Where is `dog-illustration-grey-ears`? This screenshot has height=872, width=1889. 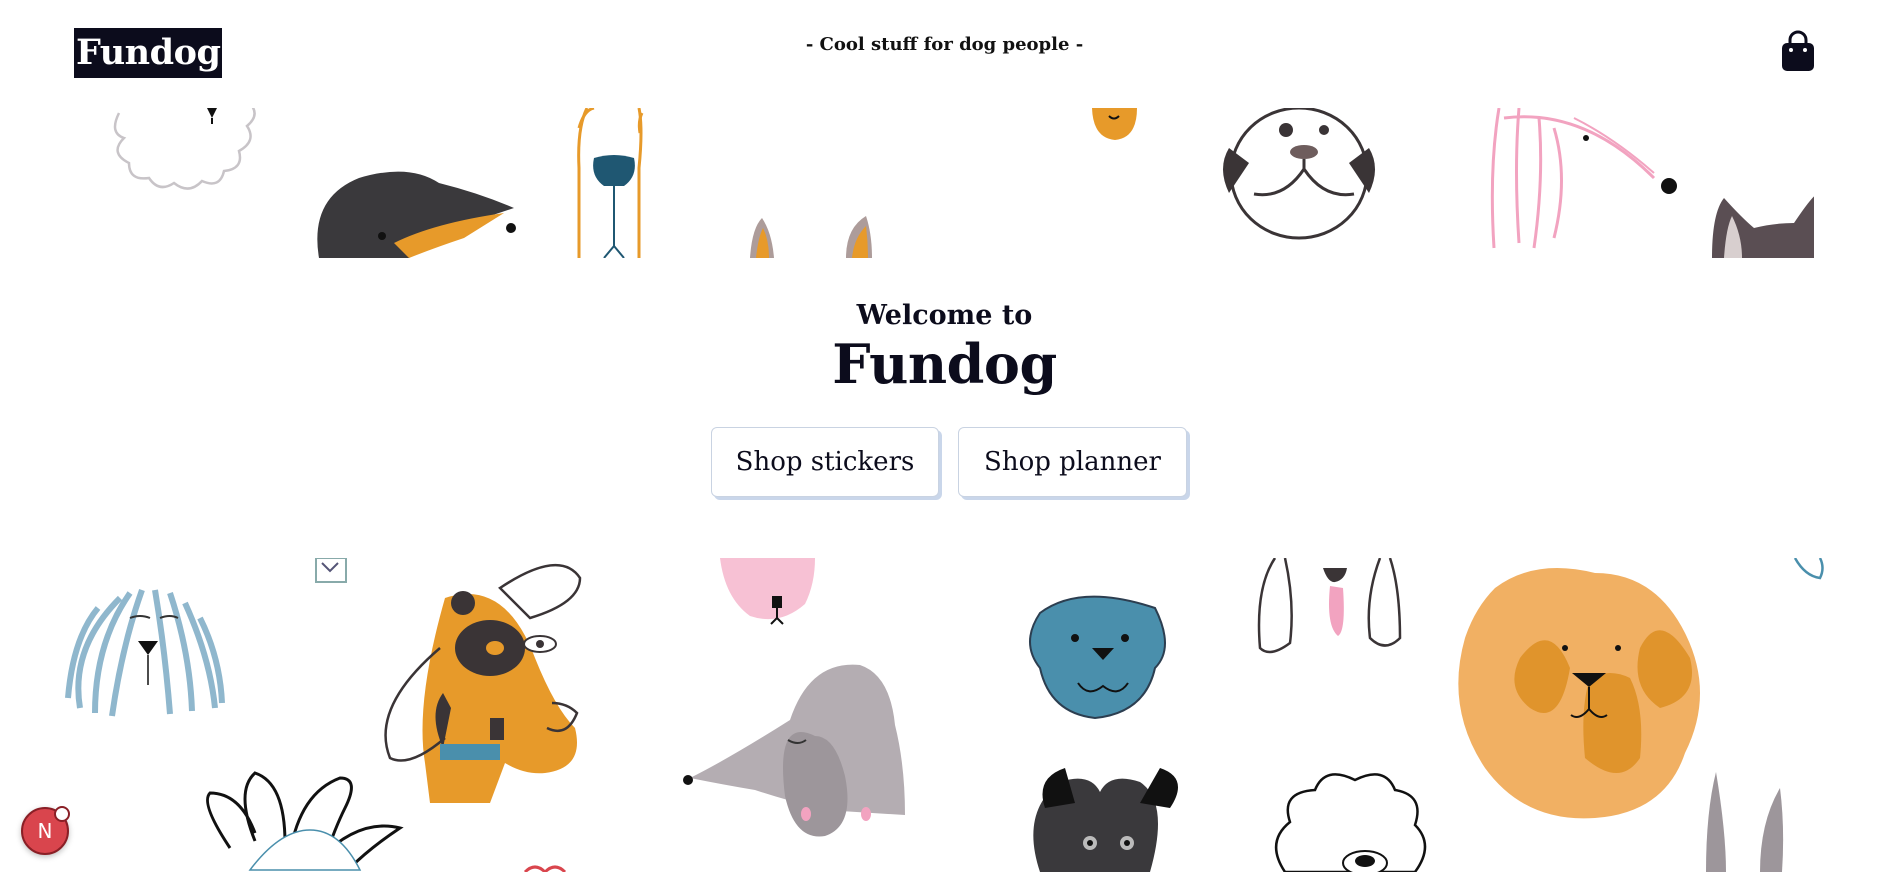 dog-illustration-grey-ears is located at coordinates (1745, 822).